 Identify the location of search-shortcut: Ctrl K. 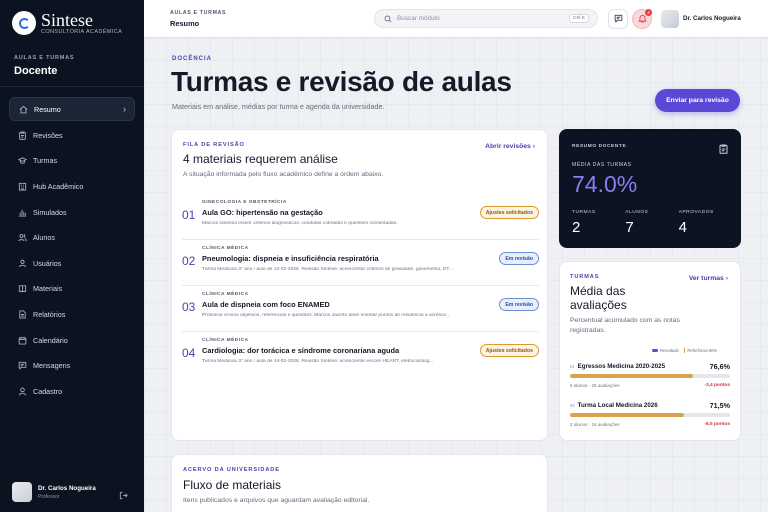
(579, 18).